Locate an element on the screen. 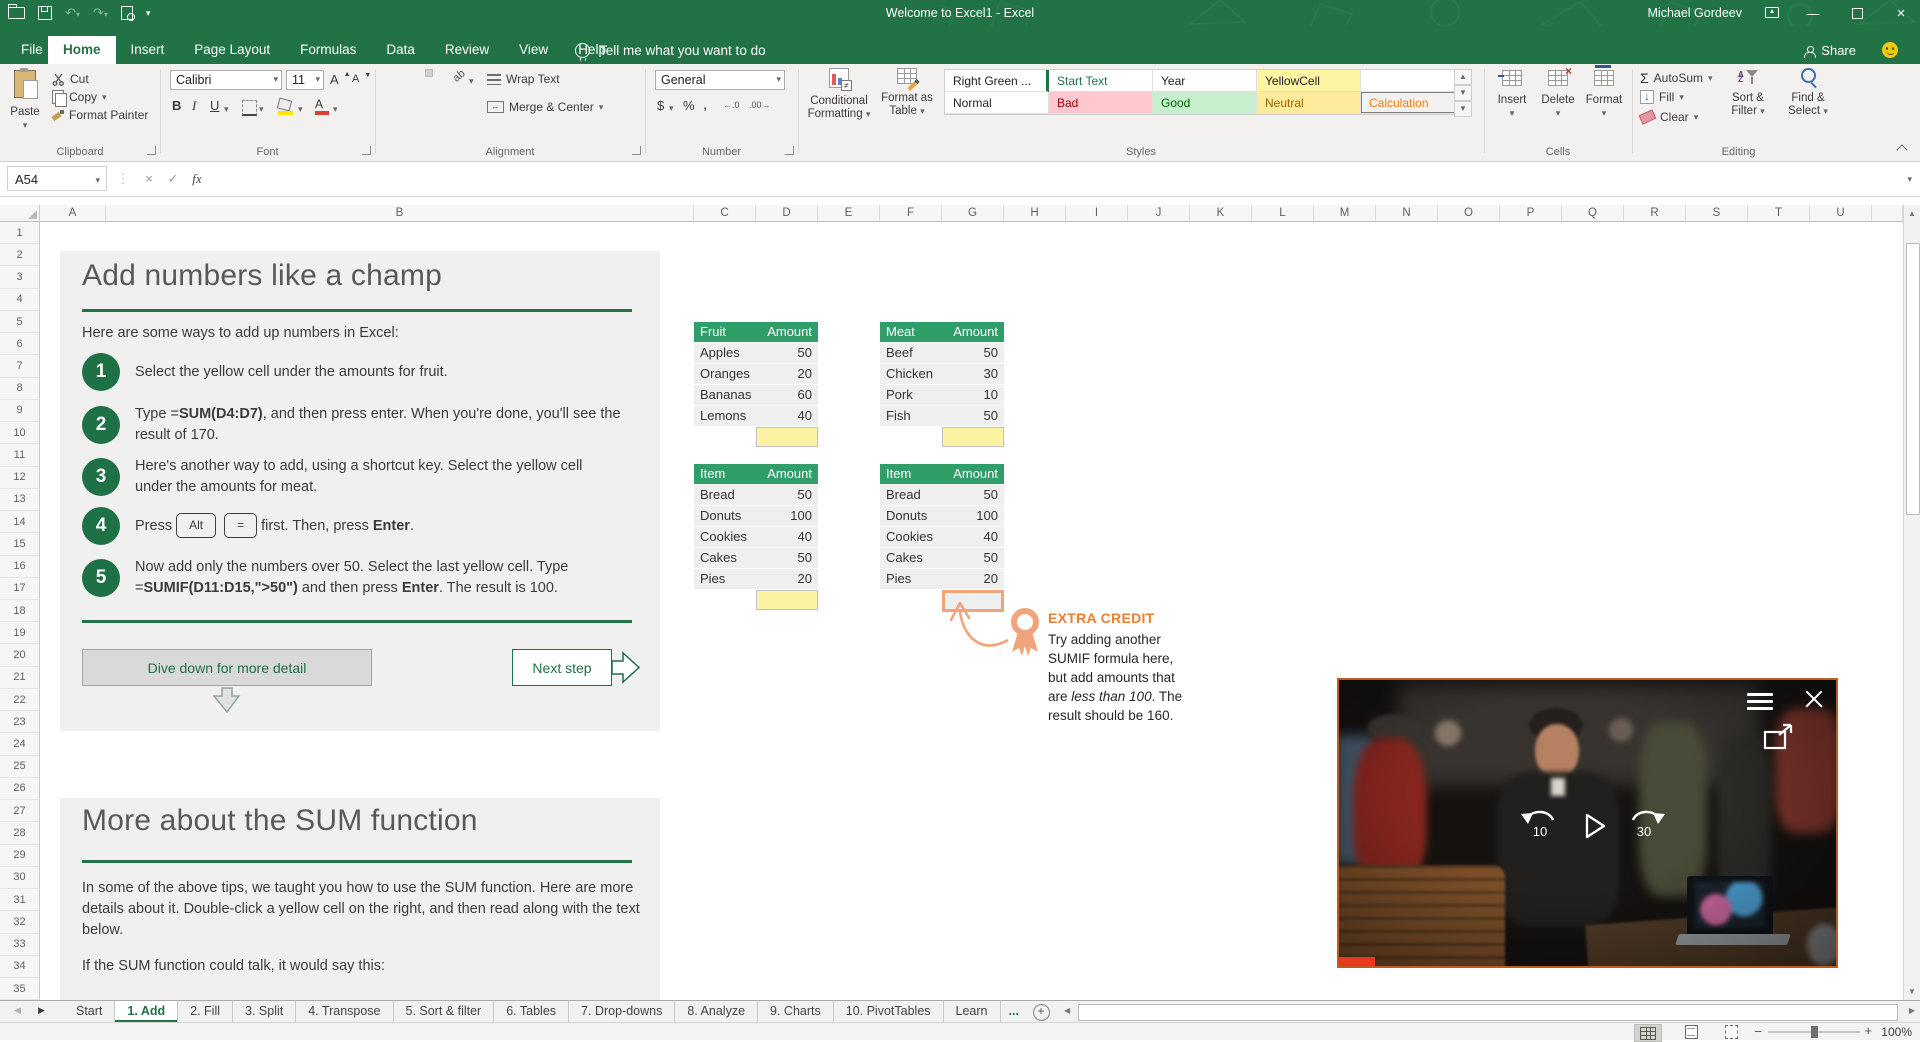 The height and width of the screenshot is (1042, 1920). header-cell: Amount is located at coordinates (789, 473).